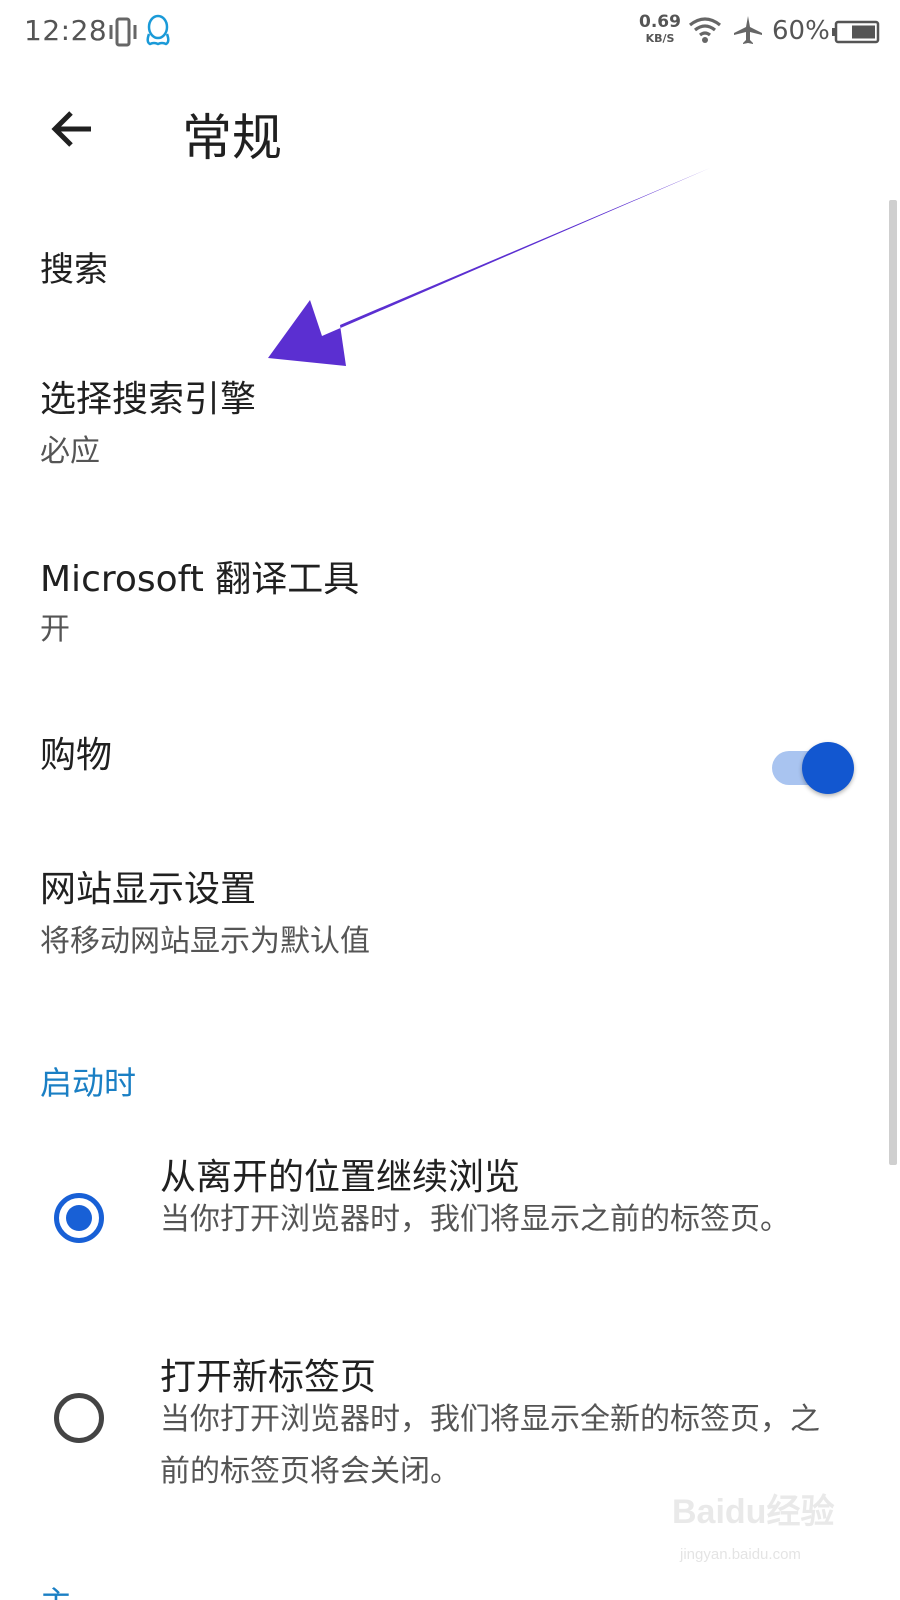  I want to click on search-engine-title: 选择搜索引擎, so click(148, 399).